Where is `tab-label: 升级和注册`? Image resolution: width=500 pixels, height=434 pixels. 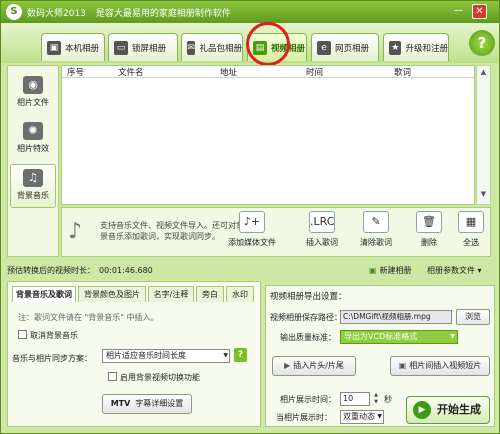
tab-label: 升级和注册 is located at coordinates (426, 48).